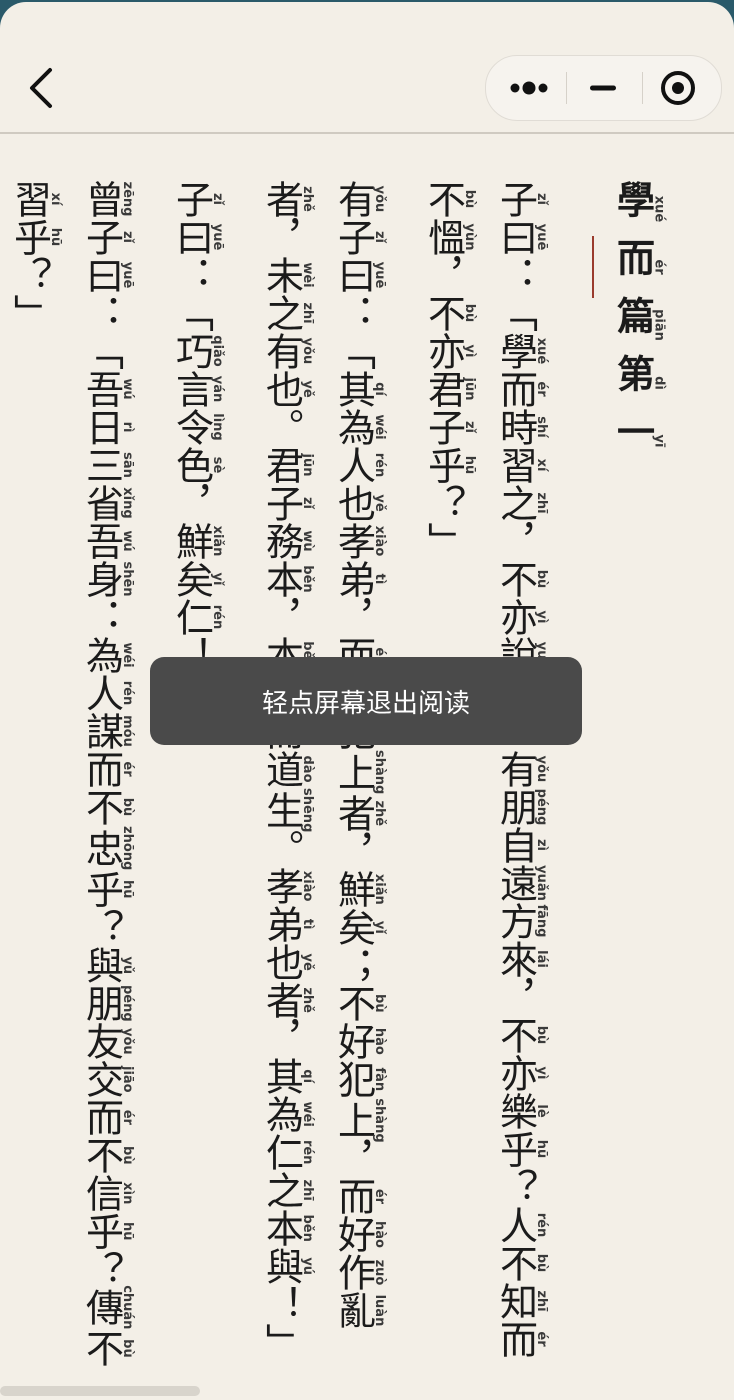 This screenshot has height=1400, width=734. What do you see at coordinates (359, 1120) in the screenshot?
I see `ruby-char: 上shàng` at bounding box center [359, 1120].